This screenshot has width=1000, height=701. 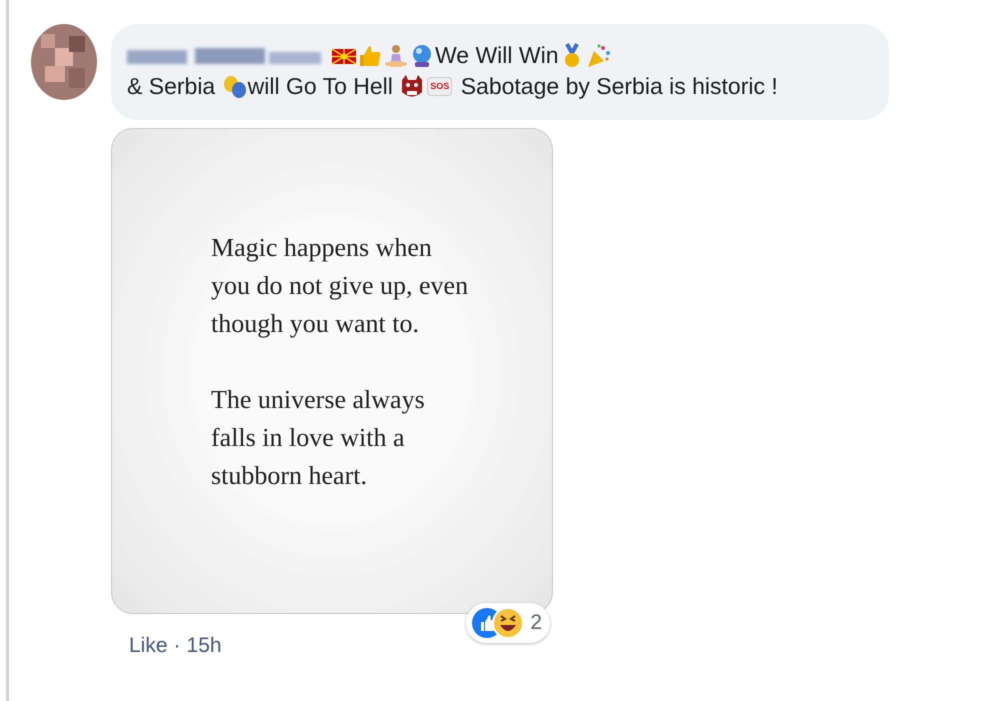 What do you see at coordinates (439, 86) in the screenshot?
I see `sos-emoji: SOS` at bounding box center [439, 86].